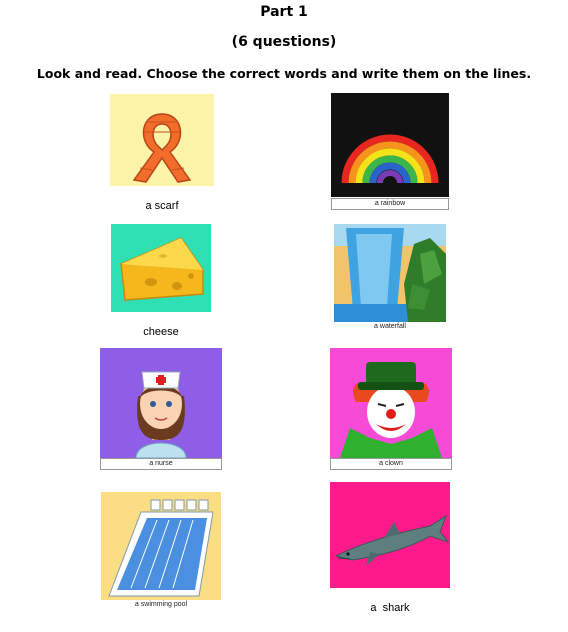 This screenshot has height=632, width=568. What do you see at coordinates (284, 42) in the screenshot?
I see `question-count: (6 questions)` at bounding box center [284, 42].